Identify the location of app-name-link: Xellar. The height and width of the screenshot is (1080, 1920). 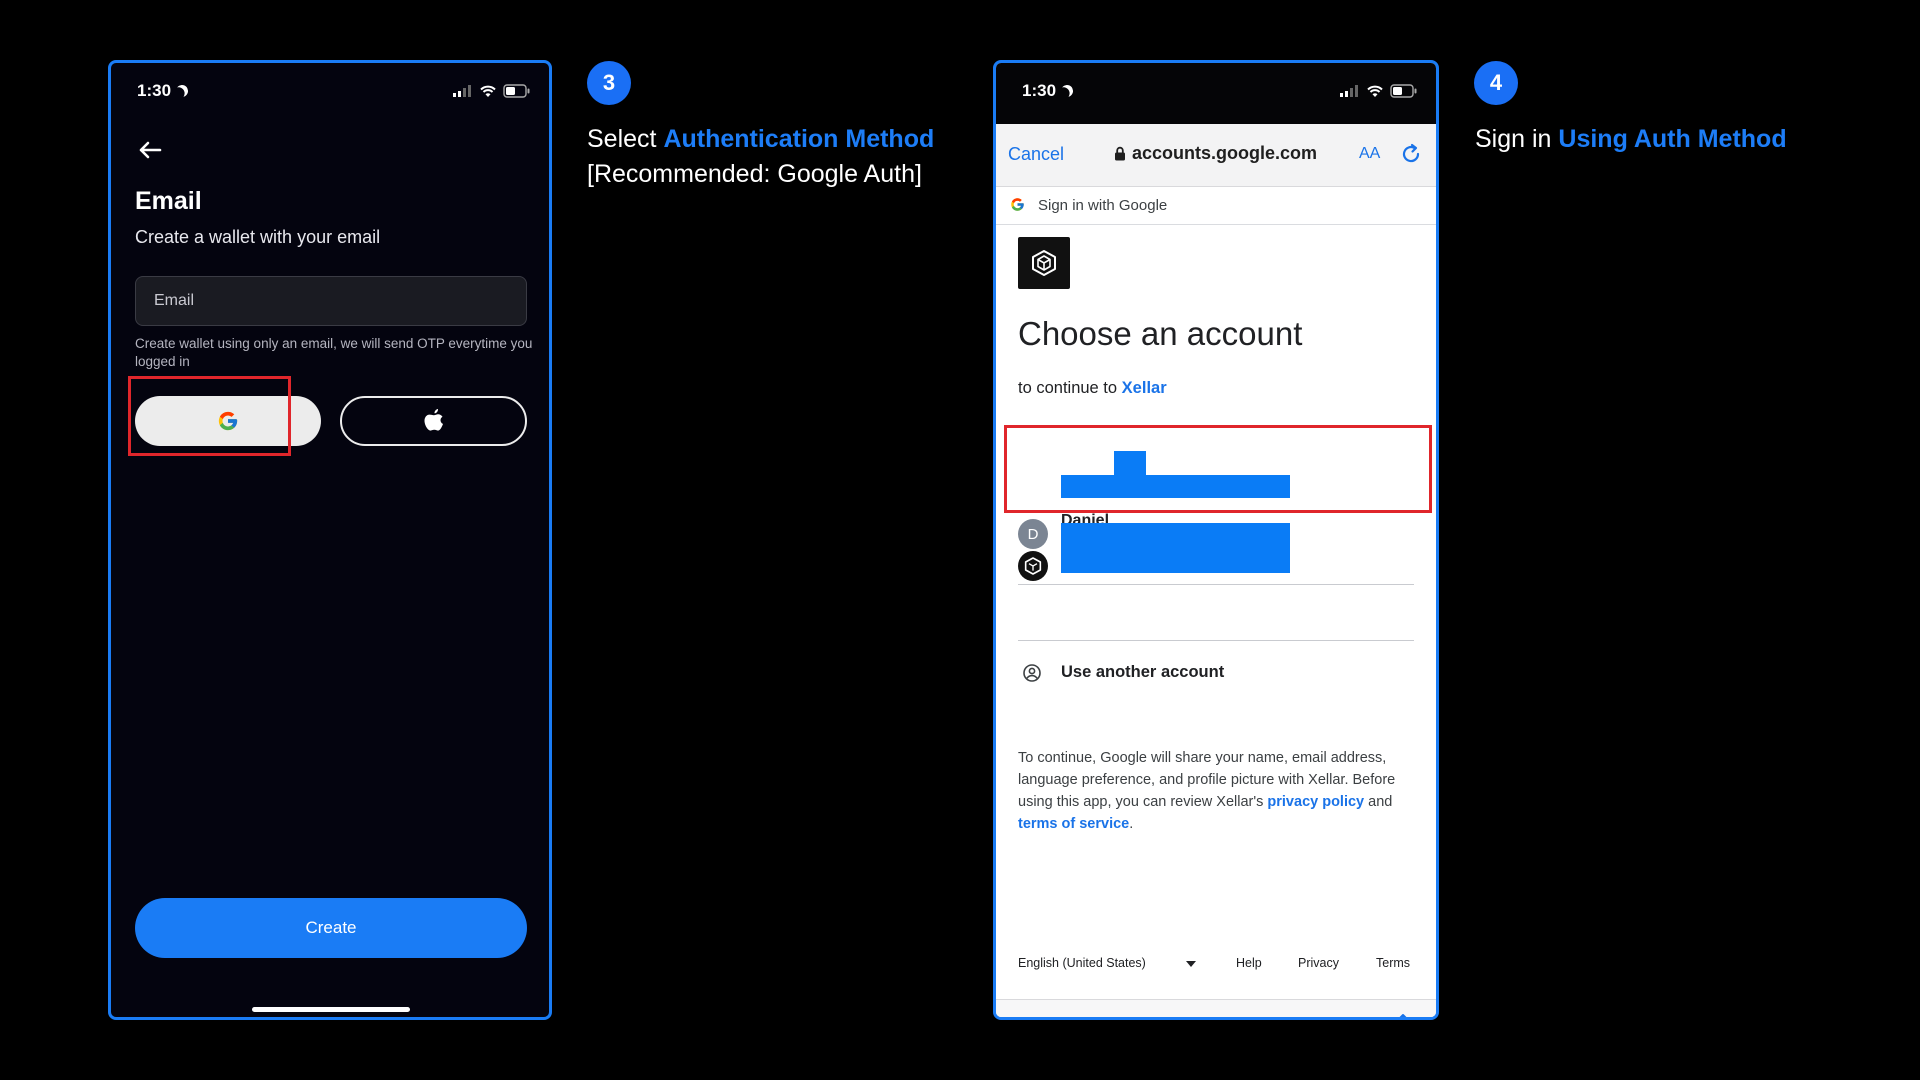
(1144, 388).